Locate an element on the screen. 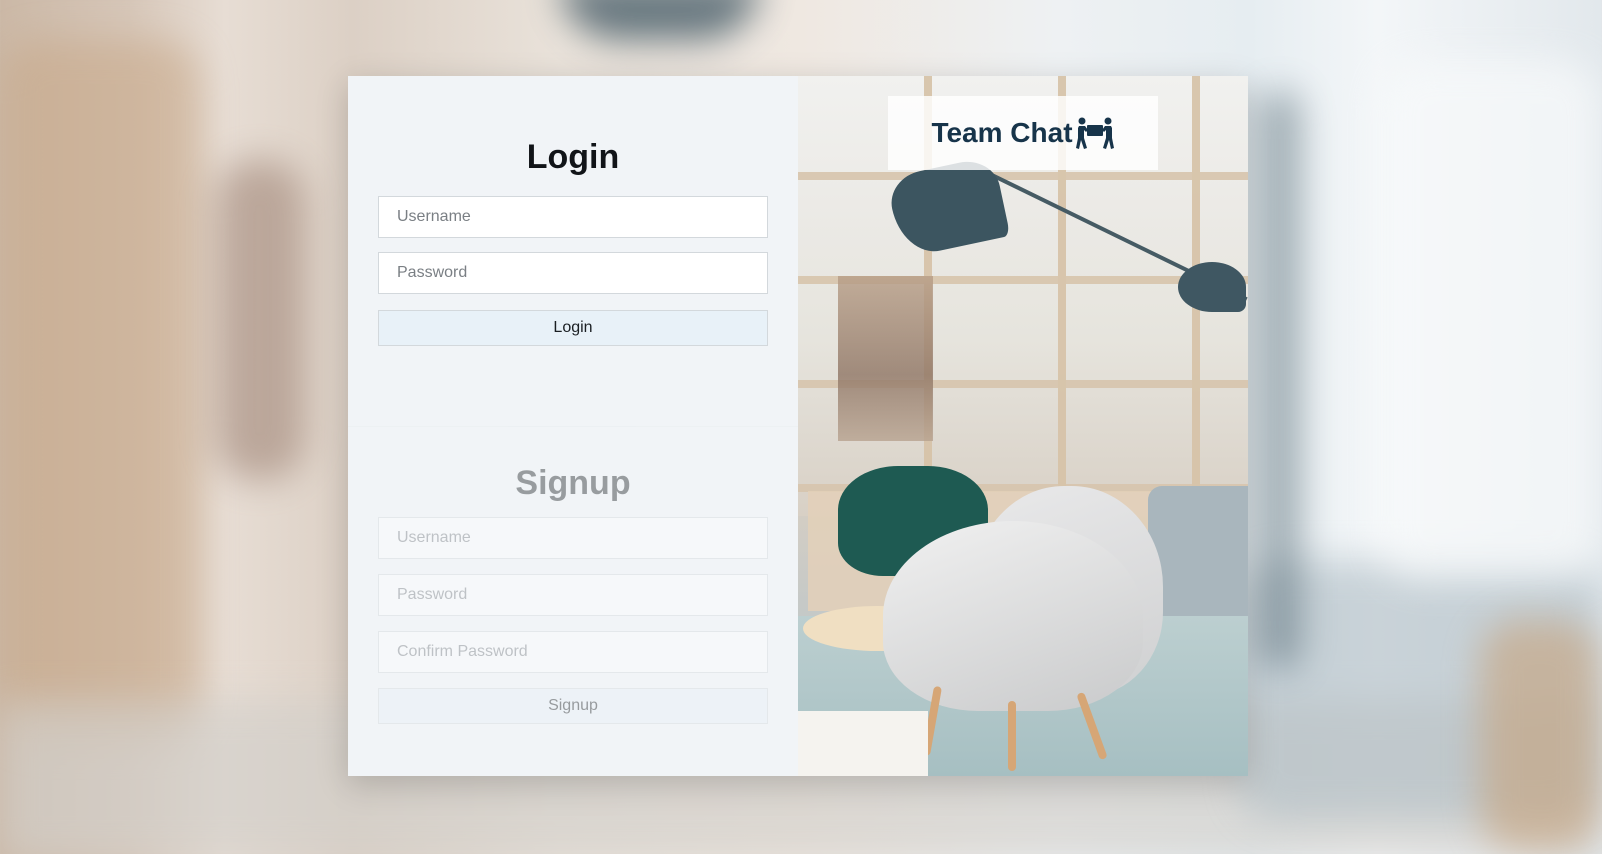 Image resolution: width=1602 pixels, height=854 pixels. photo-window-room is located at coordinates (885, 358).